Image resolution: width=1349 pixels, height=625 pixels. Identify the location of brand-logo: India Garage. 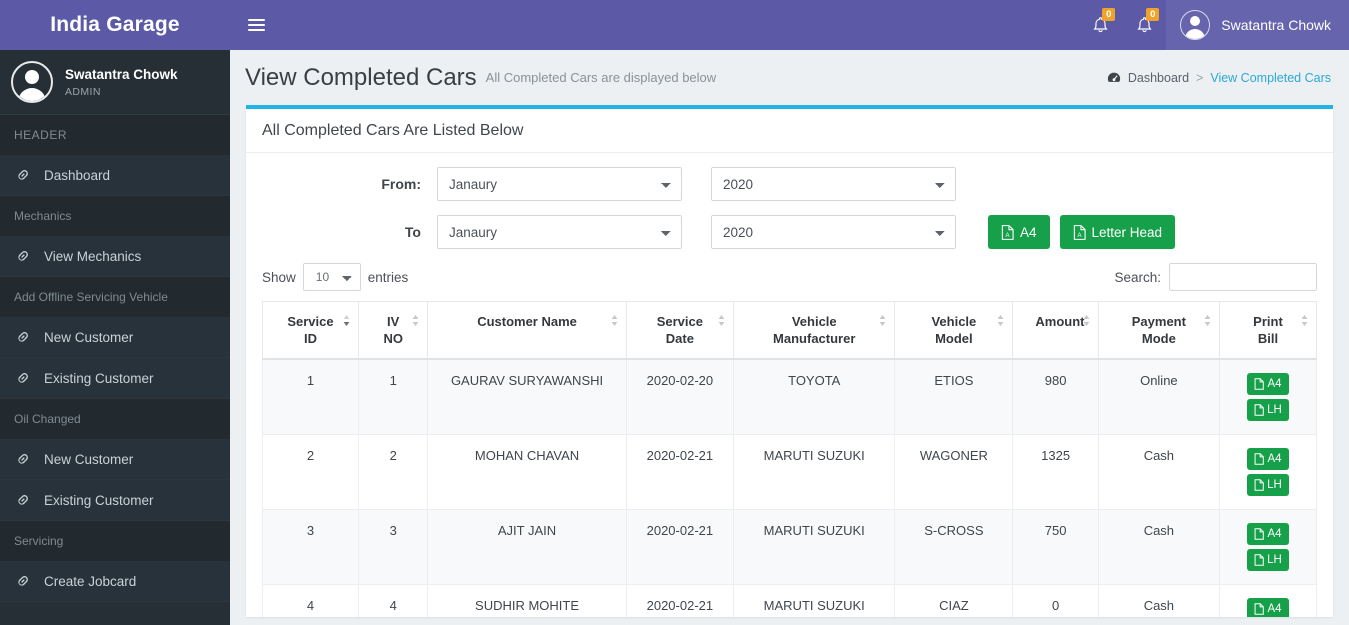
(115, 25).